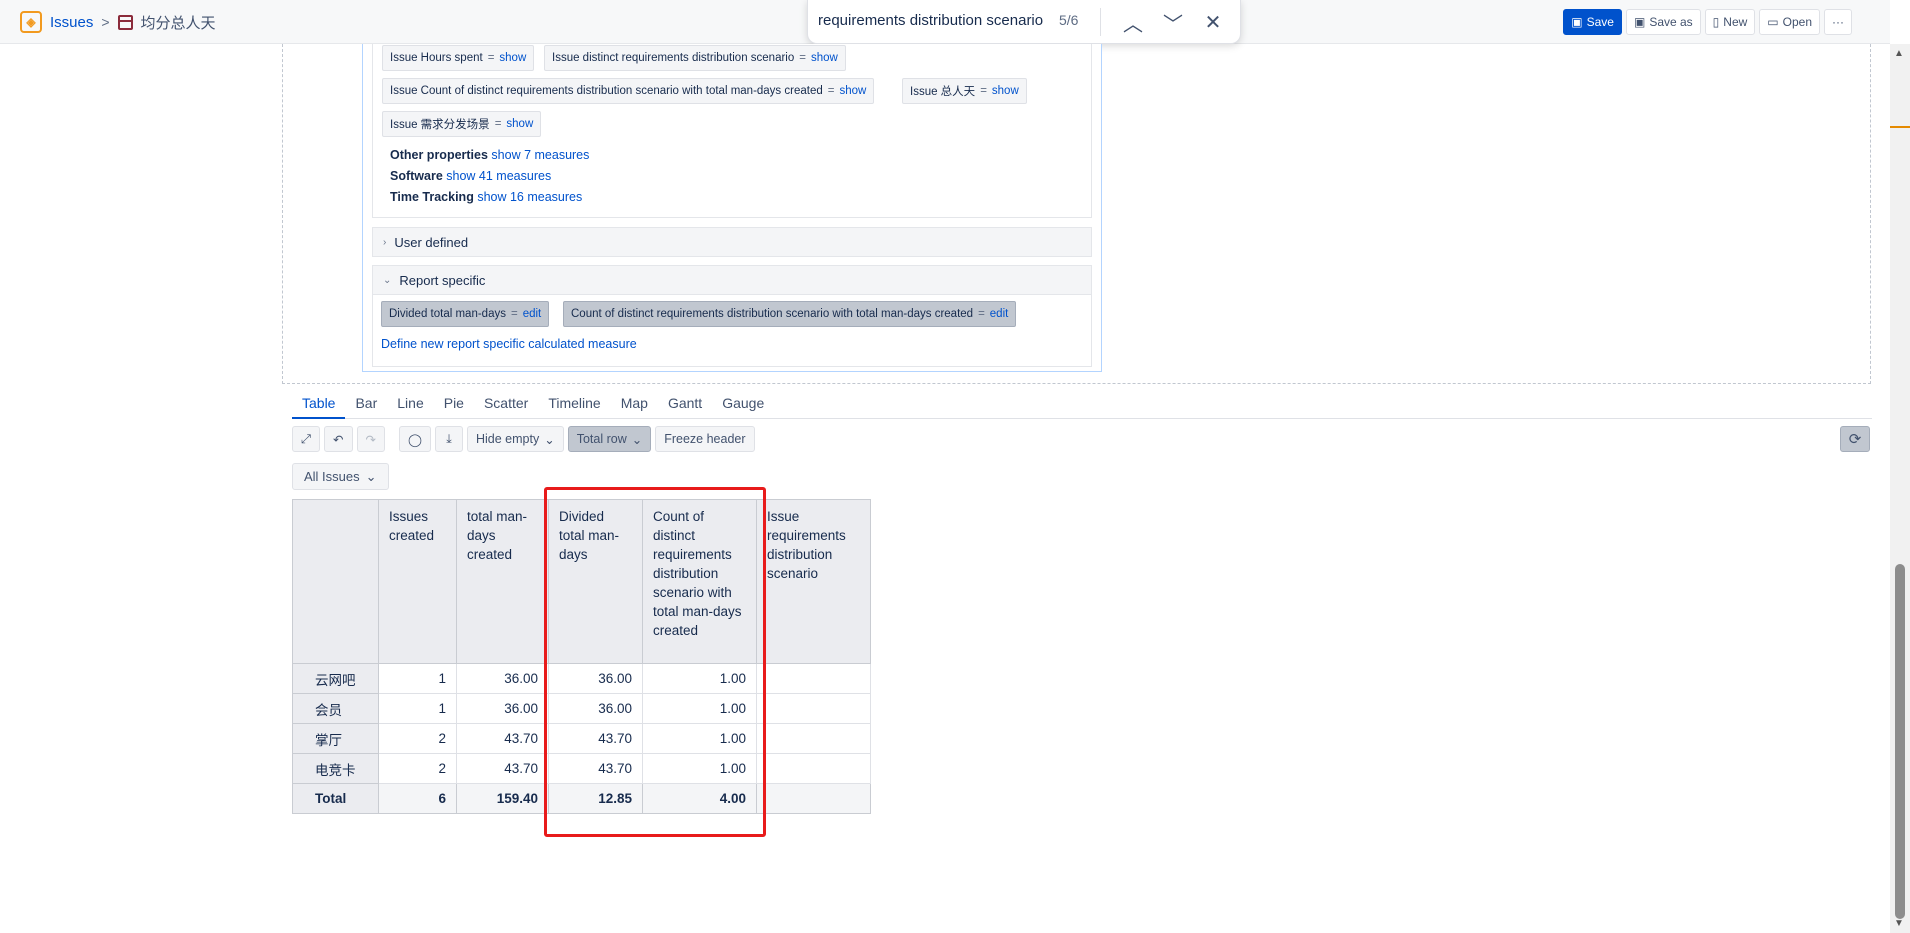 The height and width of the screenshot is (933, 1910). What do you see at coordinates (506, 406) in the screenshot?
I see `tab-scatter: Scatter` at bounding box center [506, 406].